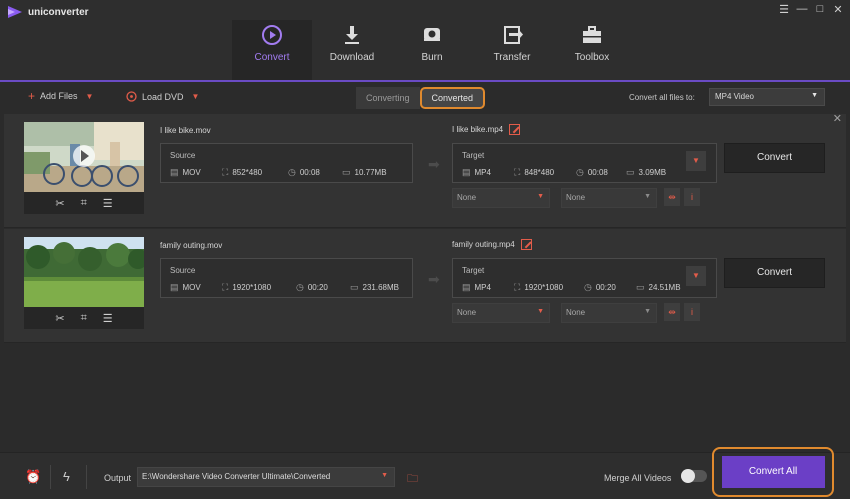  I want to click on thumbnail-image, so click(84, 272).